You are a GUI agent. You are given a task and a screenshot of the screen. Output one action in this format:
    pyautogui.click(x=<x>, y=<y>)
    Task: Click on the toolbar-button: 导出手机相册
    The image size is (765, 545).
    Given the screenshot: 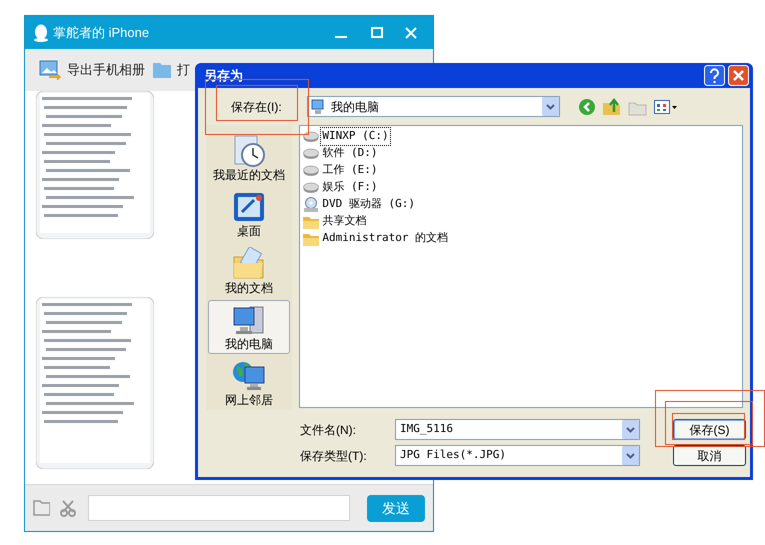 What is the action you would take?
    pyautogui.click(x=92, y=70)
    